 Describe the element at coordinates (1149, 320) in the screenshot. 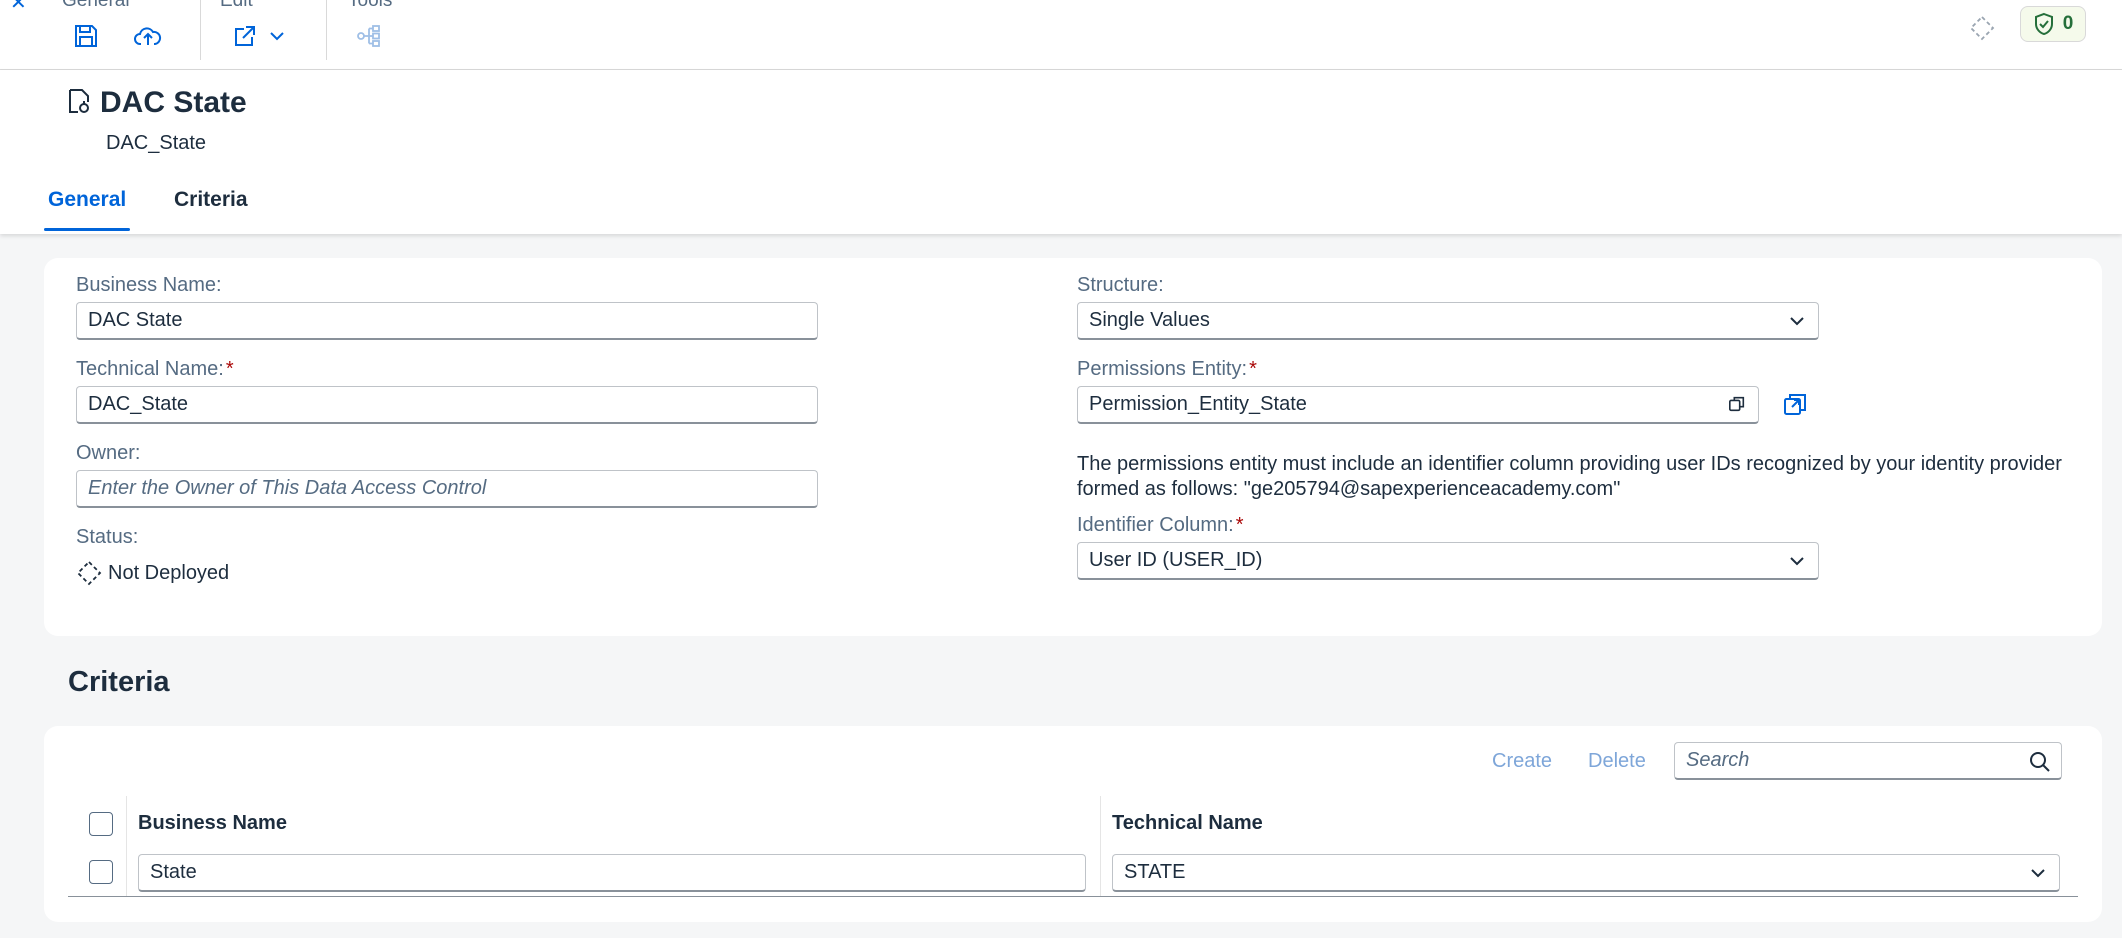

I see `structure-value: Single Values` at that location.